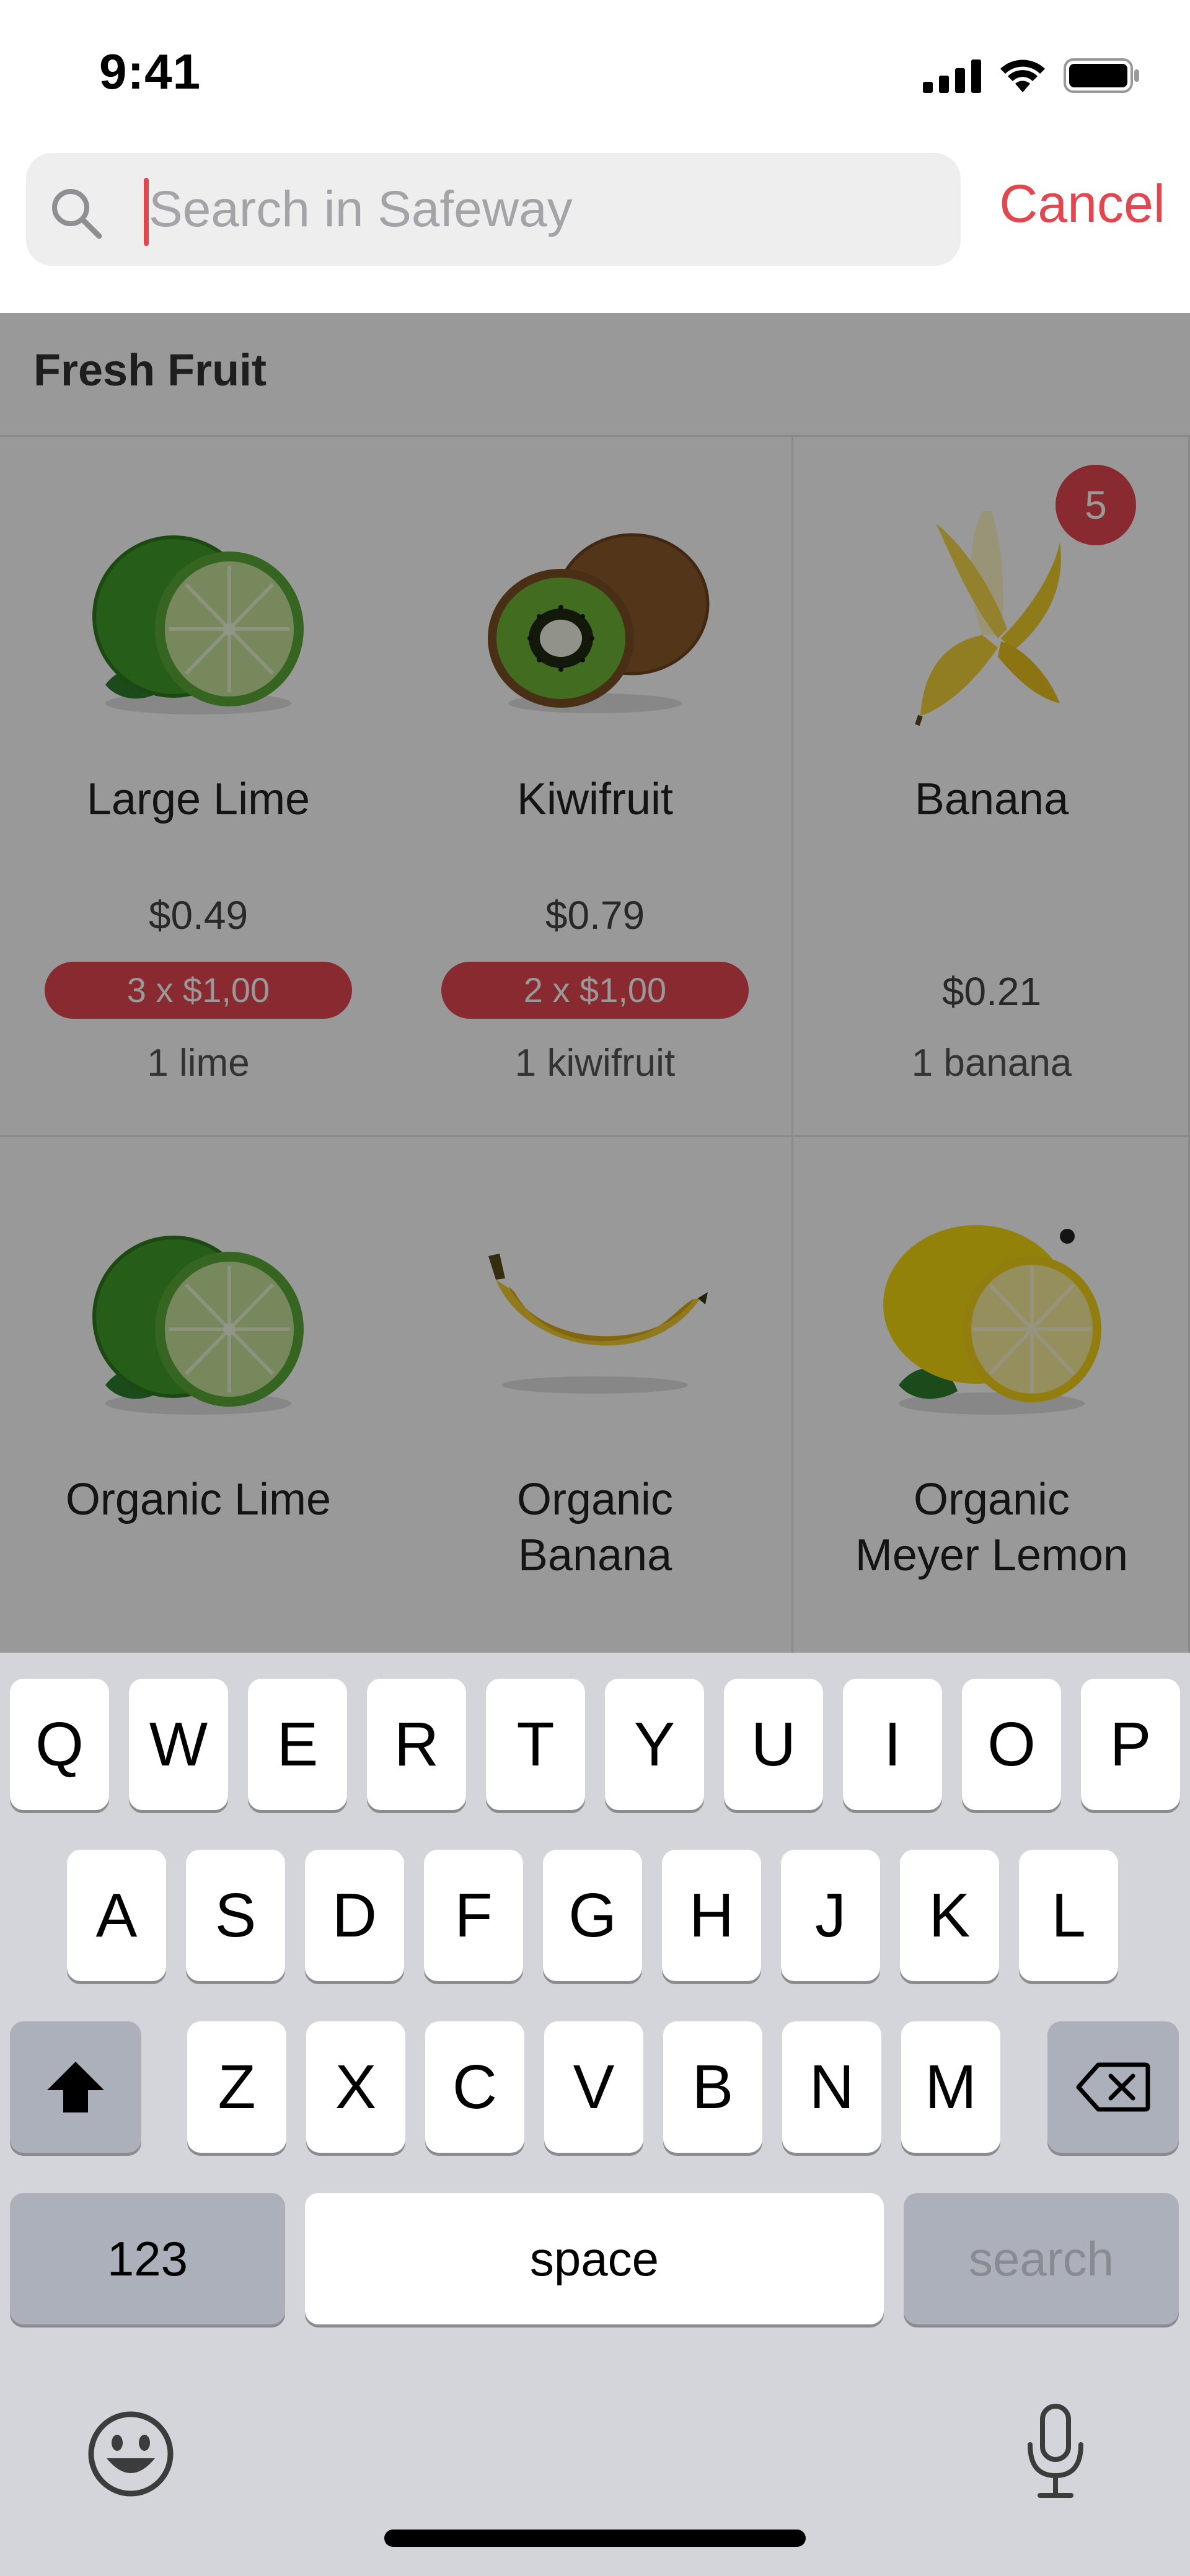  Describe the element at coordinates (116, 1916) in the screenshot. I see `key-a: A` at that location.